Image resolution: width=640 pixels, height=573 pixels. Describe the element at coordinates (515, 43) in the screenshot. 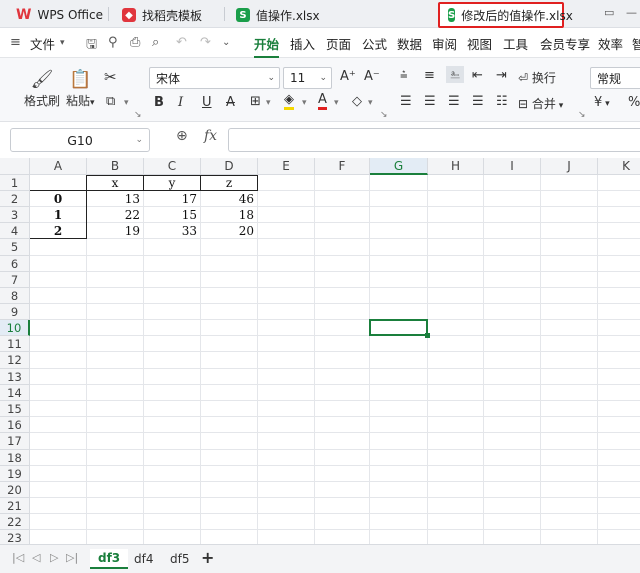

I see `menu-tools: 工具` at that location.